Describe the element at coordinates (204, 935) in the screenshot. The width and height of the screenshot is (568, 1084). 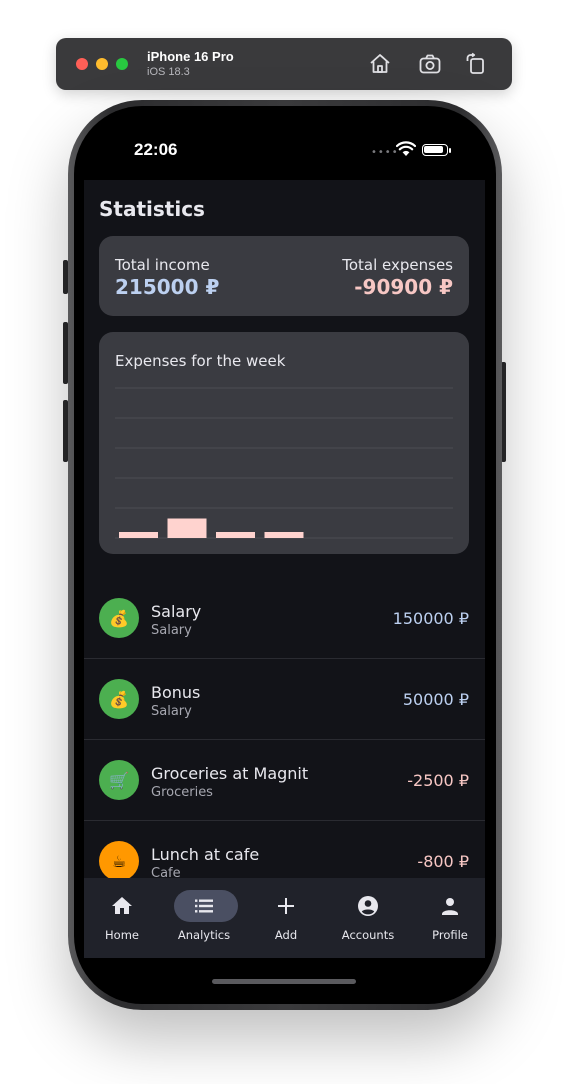
I see `nav-tab-label: Analytics` at that location.